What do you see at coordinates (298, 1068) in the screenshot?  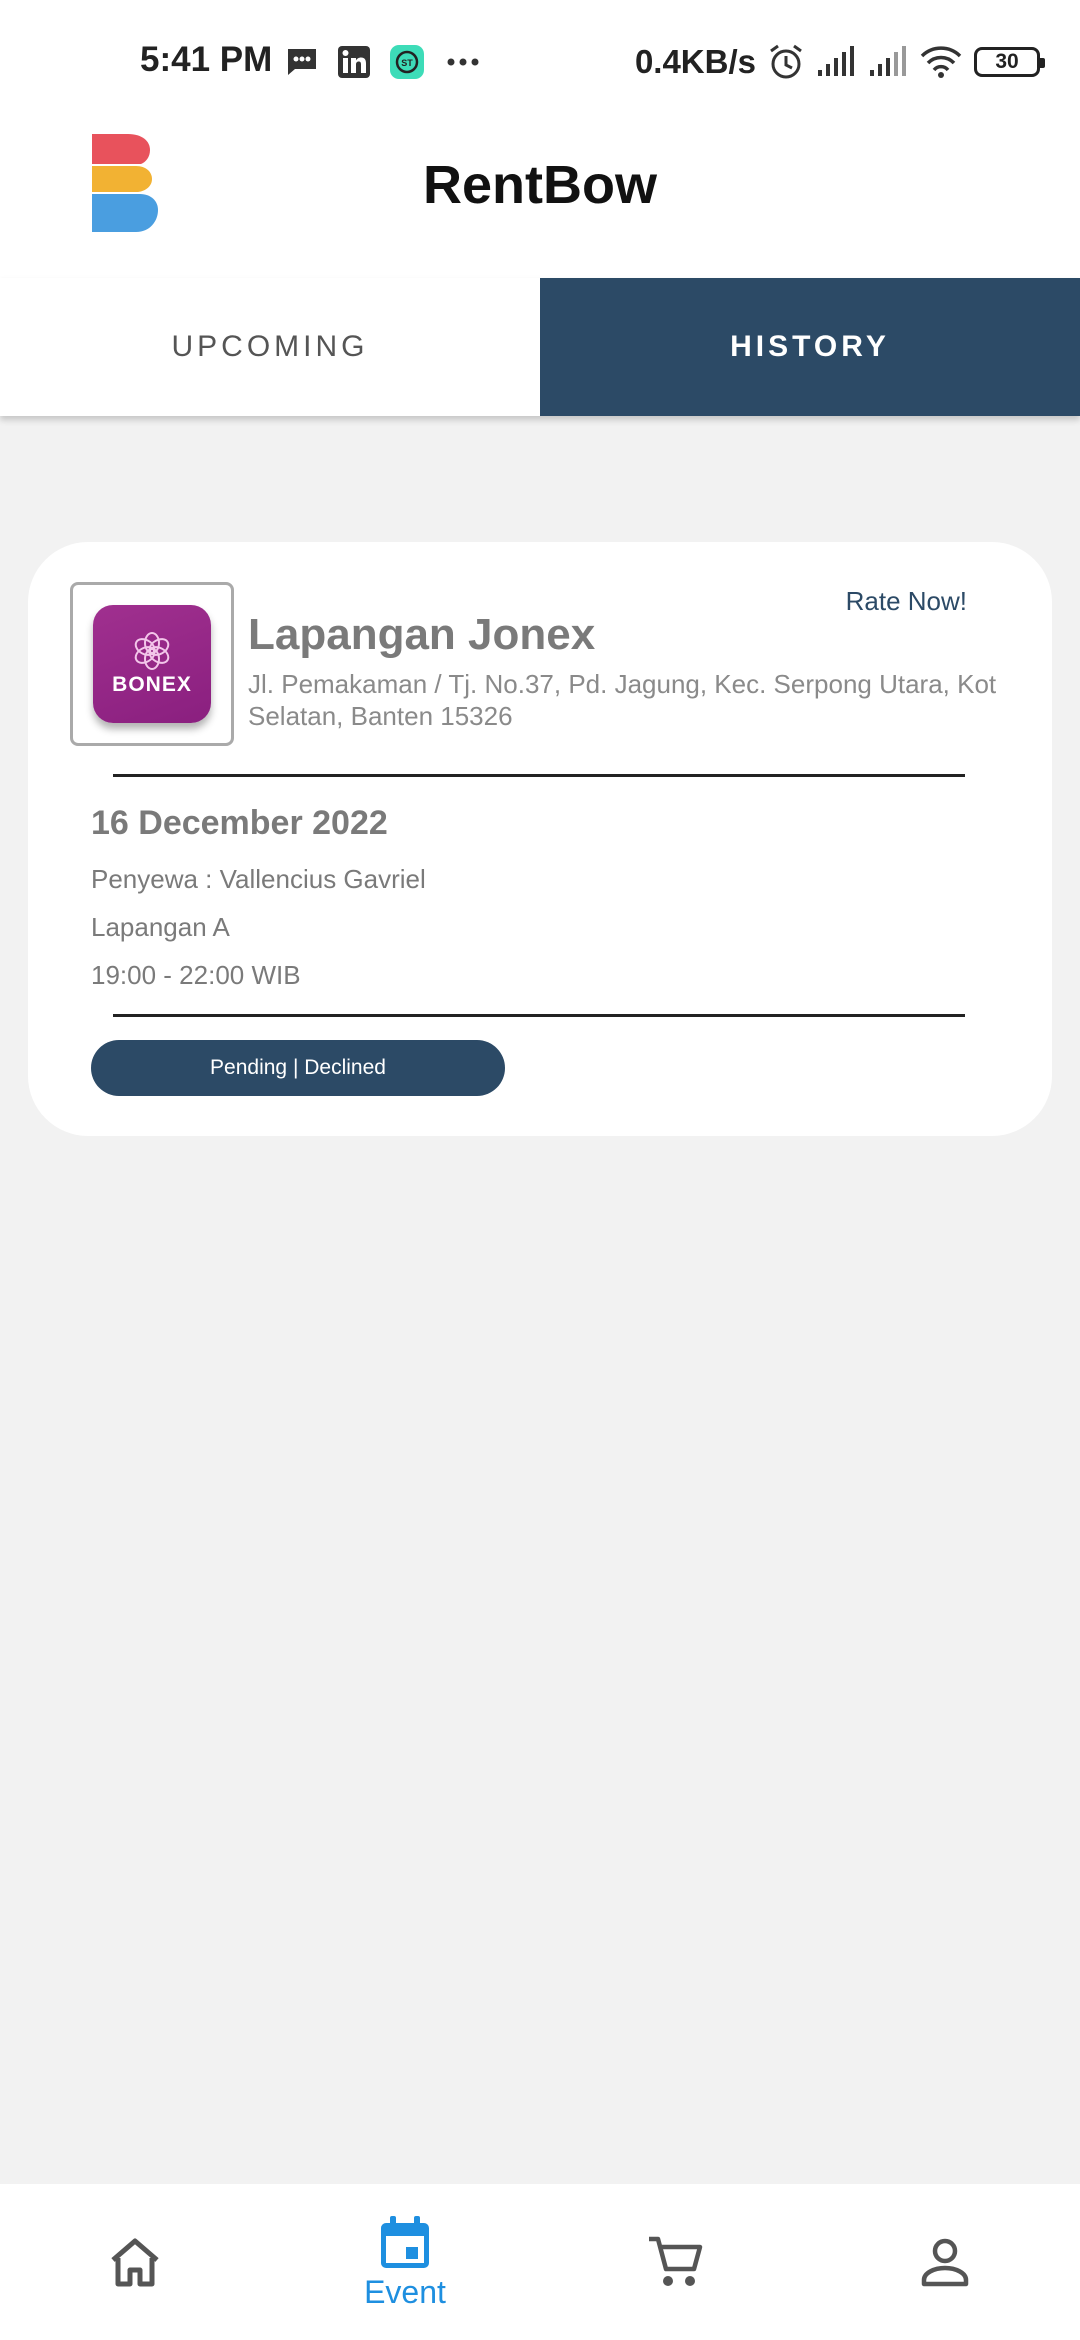 I see `status-badge: Pending | Declined` at bounding box center [298, 1068].